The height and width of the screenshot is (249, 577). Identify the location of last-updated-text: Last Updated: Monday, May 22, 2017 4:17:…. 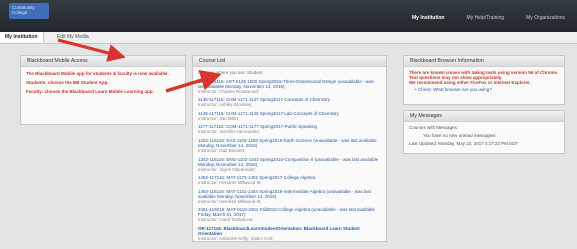
(464, 143).